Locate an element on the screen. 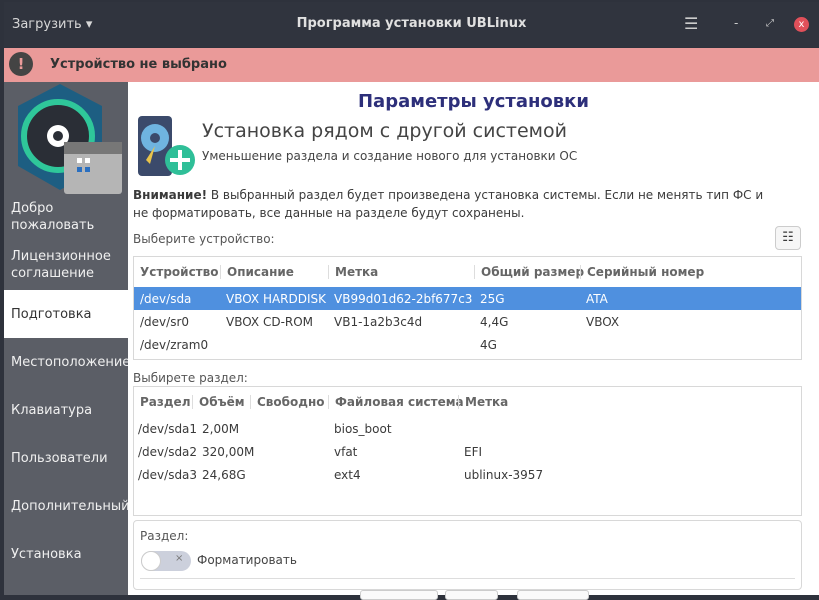 This screenshot has width=819, height=600. column-header: Свободно is located at coordinates (289, 402).